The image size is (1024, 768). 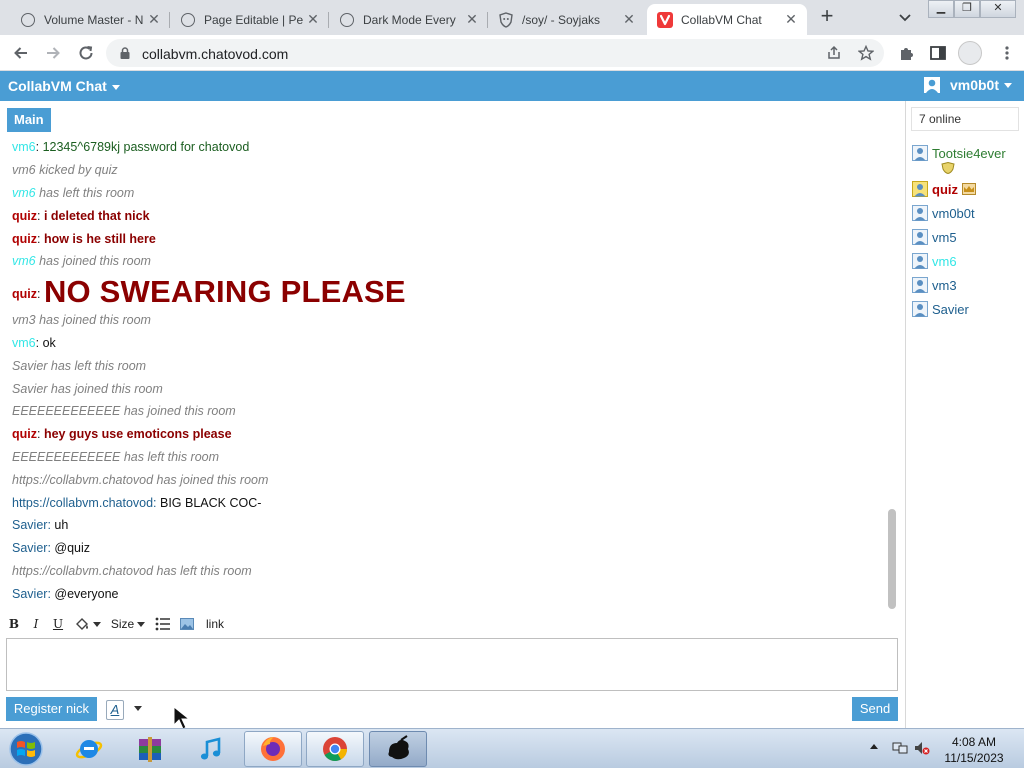 I want to click on text-style-button: A, so click(x=115, y=710).